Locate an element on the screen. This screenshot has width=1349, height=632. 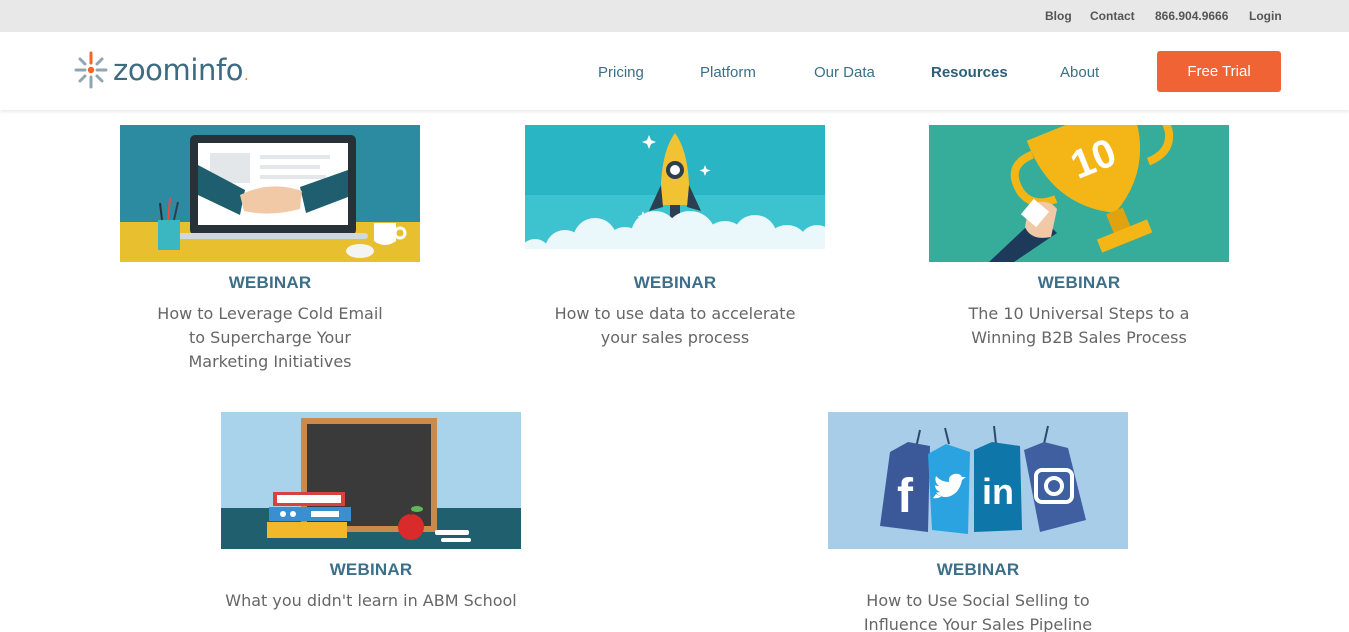
social-tags-image: f in is located at coordinates (978, 480).